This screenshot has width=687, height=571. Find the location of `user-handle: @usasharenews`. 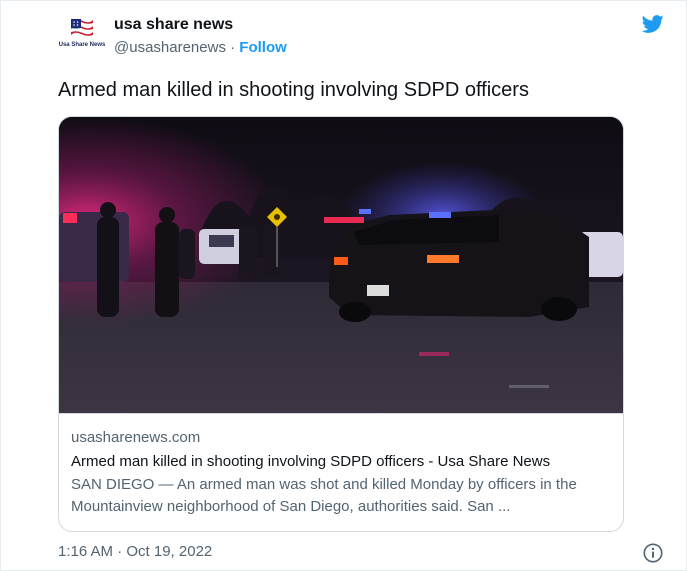

user-handle: @usasharenews is located at coordinates (170, 47).